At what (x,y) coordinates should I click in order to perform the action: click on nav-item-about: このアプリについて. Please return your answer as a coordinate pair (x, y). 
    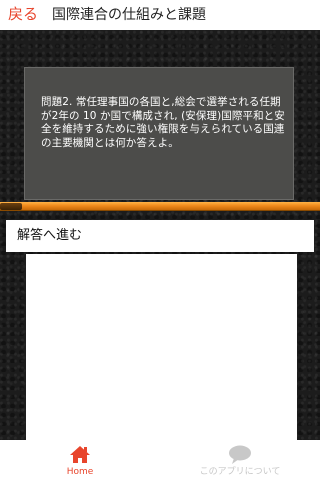
    Looking at the image, I should click on (240, 460).